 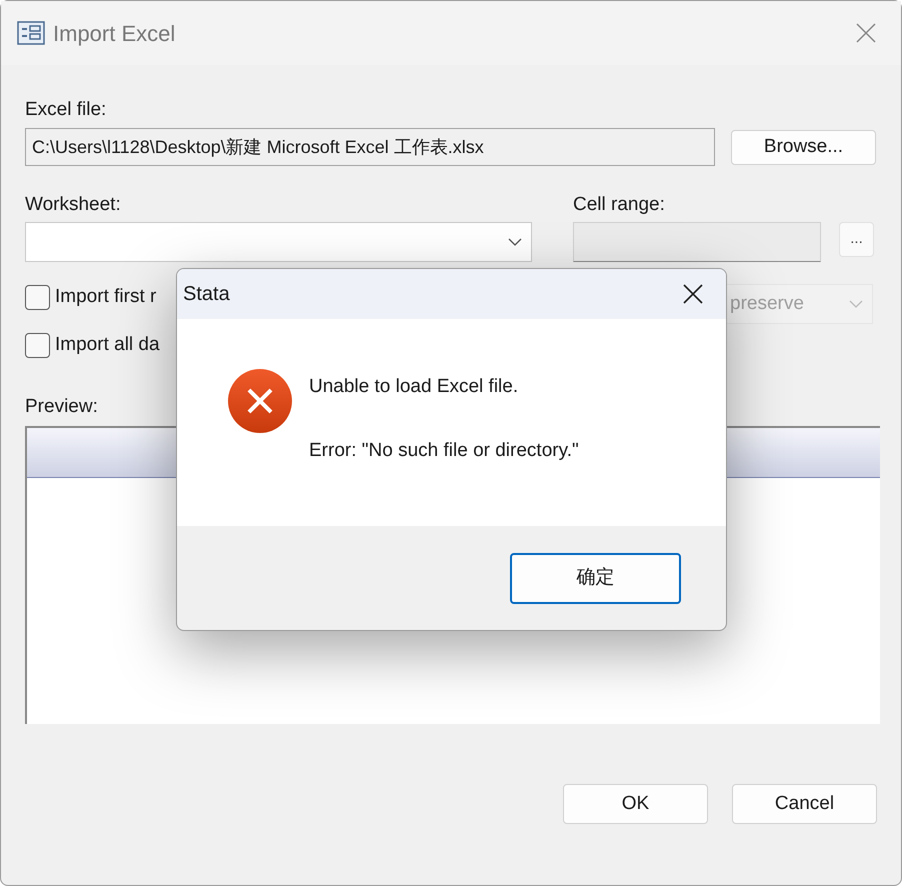 I want to click on error-icon, so click(x=260, y=401).